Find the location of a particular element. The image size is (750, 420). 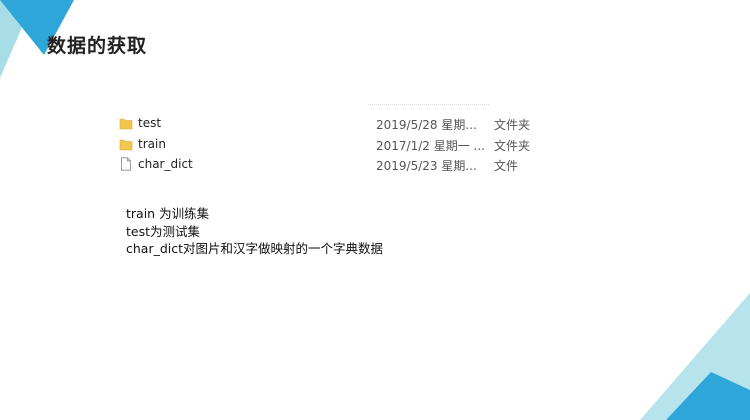

file-type: 文件 is located at coordinates (506, 166).